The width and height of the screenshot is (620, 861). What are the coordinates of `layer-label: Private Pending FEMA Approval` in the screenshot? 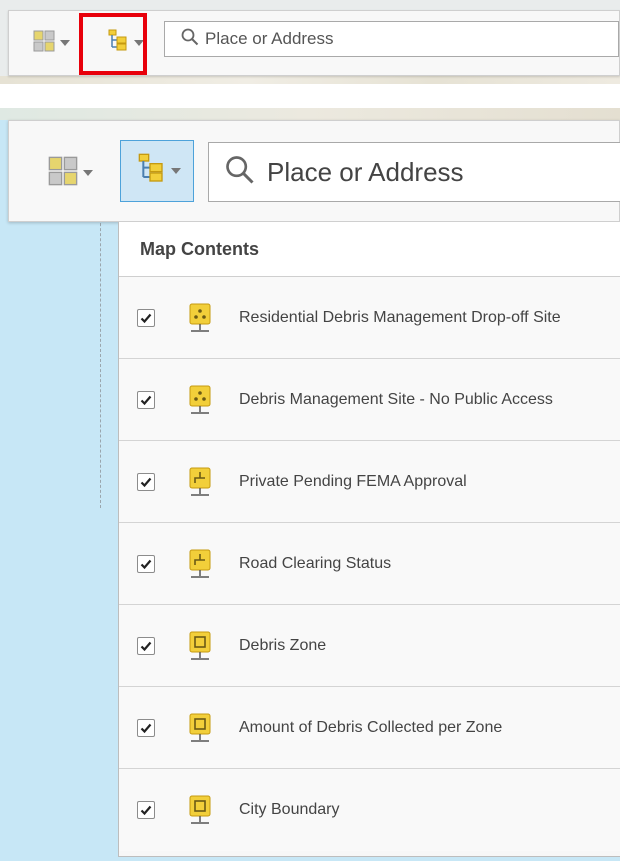 It's located at (353, 481).